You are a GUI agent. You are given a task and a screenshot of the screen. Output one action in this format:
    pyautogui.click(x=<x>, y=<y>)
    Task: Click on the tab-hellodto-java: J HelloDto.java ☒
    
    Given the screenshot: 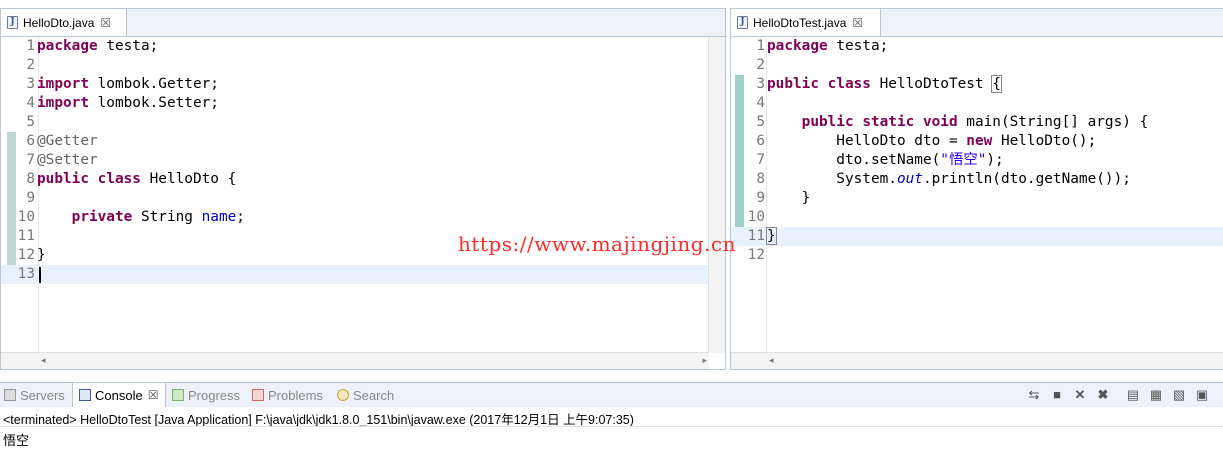 What is the action you would take?
    pyautogui.click(x=64, y=22)
    